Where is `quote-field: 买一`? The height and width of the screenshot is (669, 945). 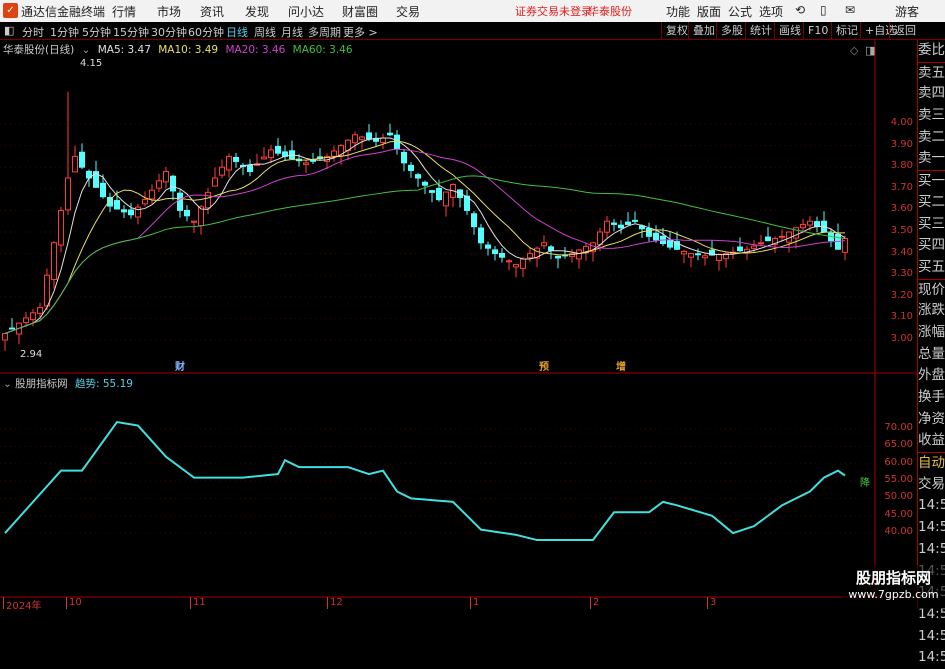
quote-field: 买一 is located at coordinates (931, 181).